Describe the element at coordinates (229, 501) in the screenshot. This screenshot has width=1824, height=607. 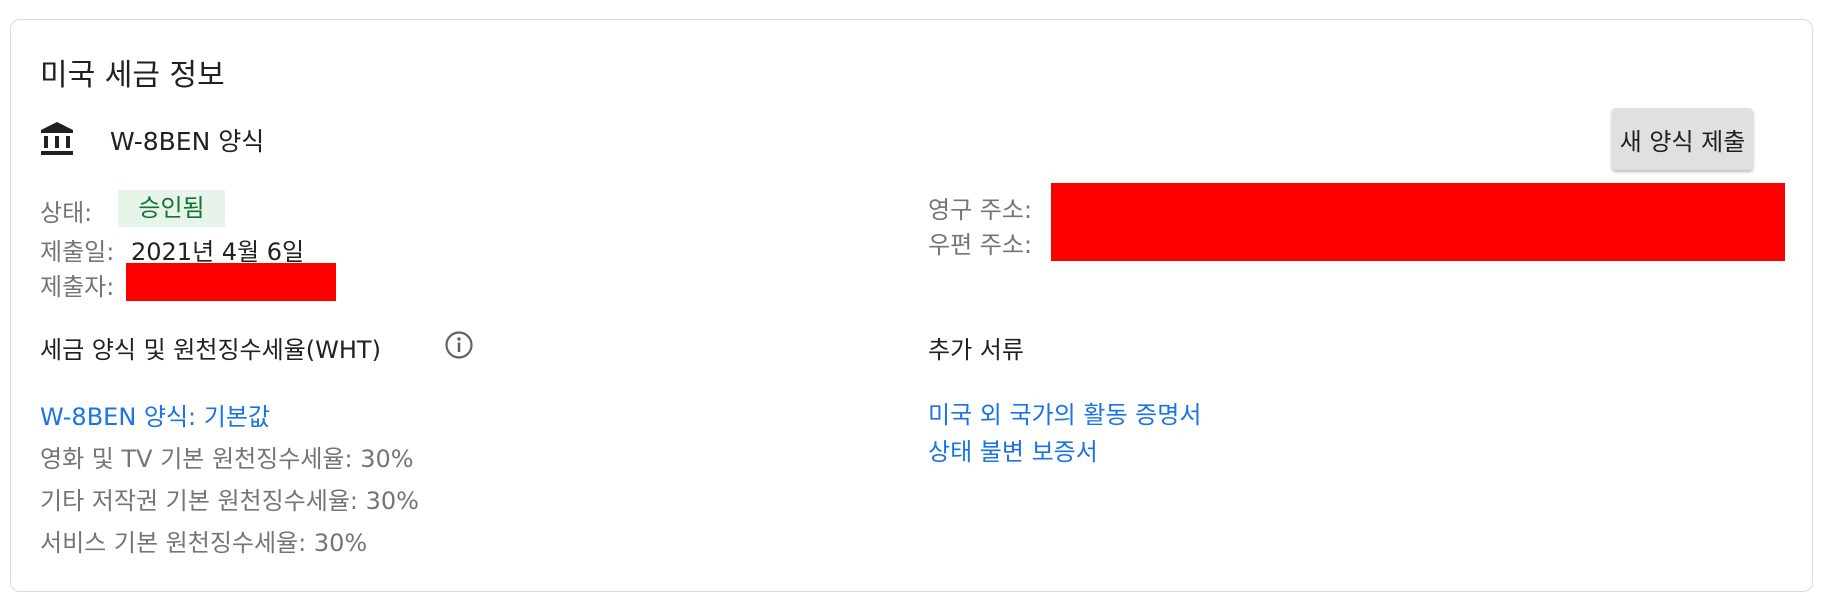
I see `withholding-rate-other-copyright: 기타 저작권 기본 원천징수세율: 30%` at that location.